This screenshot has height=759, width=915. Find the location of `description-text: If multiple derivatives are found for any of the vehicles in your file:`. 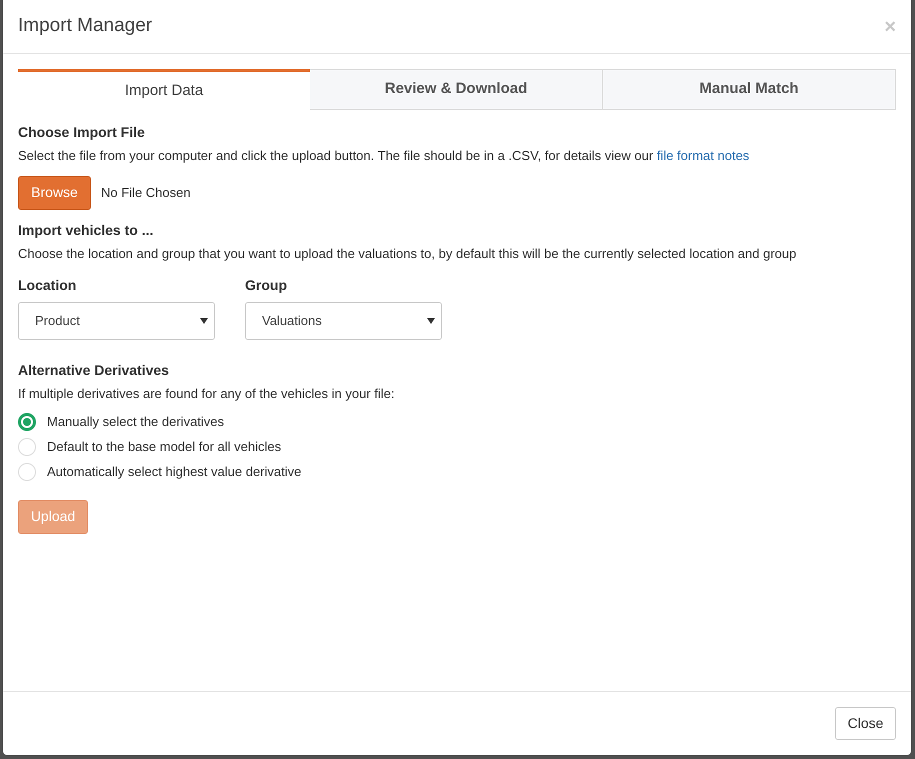

description-text: If multiple derivatives are found for any of the vehicles in your file: is located at coordinates (207, 394).